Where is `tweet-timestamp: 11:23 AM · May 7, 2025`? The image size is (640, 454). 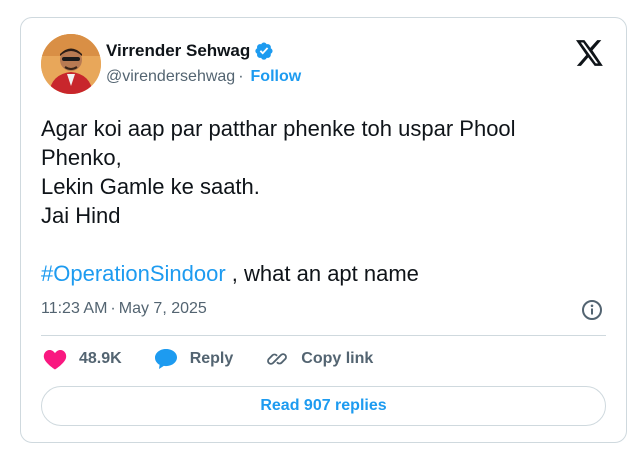
tweet-timestamp: 11:23 AM · May 7, 2025 is located at coordinates (124, 309).